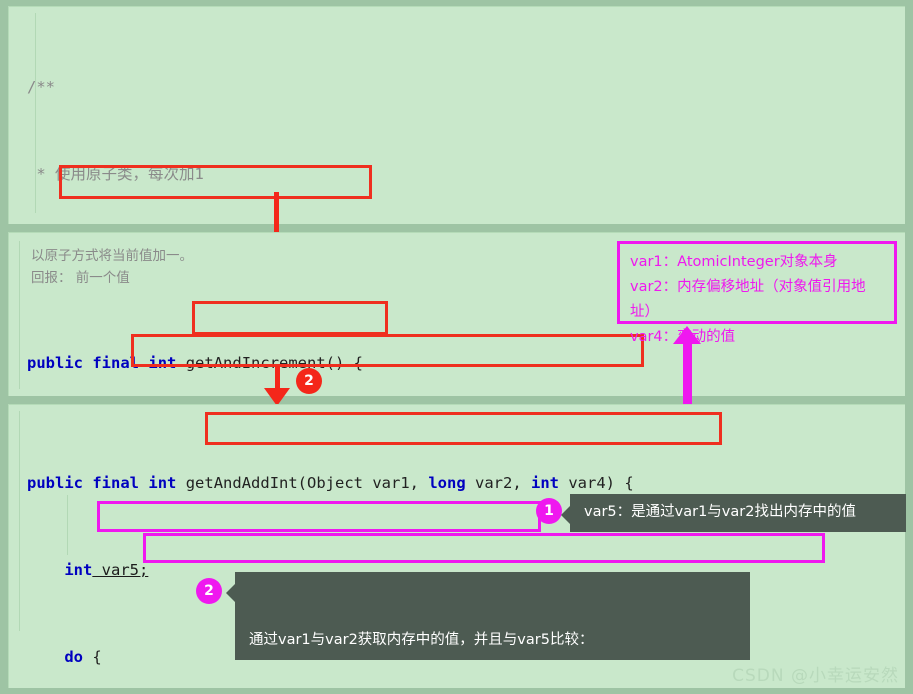 The image size is (913, 694). I want to click on code-line: public final int getAndIncrement() {, so click(466, 363).